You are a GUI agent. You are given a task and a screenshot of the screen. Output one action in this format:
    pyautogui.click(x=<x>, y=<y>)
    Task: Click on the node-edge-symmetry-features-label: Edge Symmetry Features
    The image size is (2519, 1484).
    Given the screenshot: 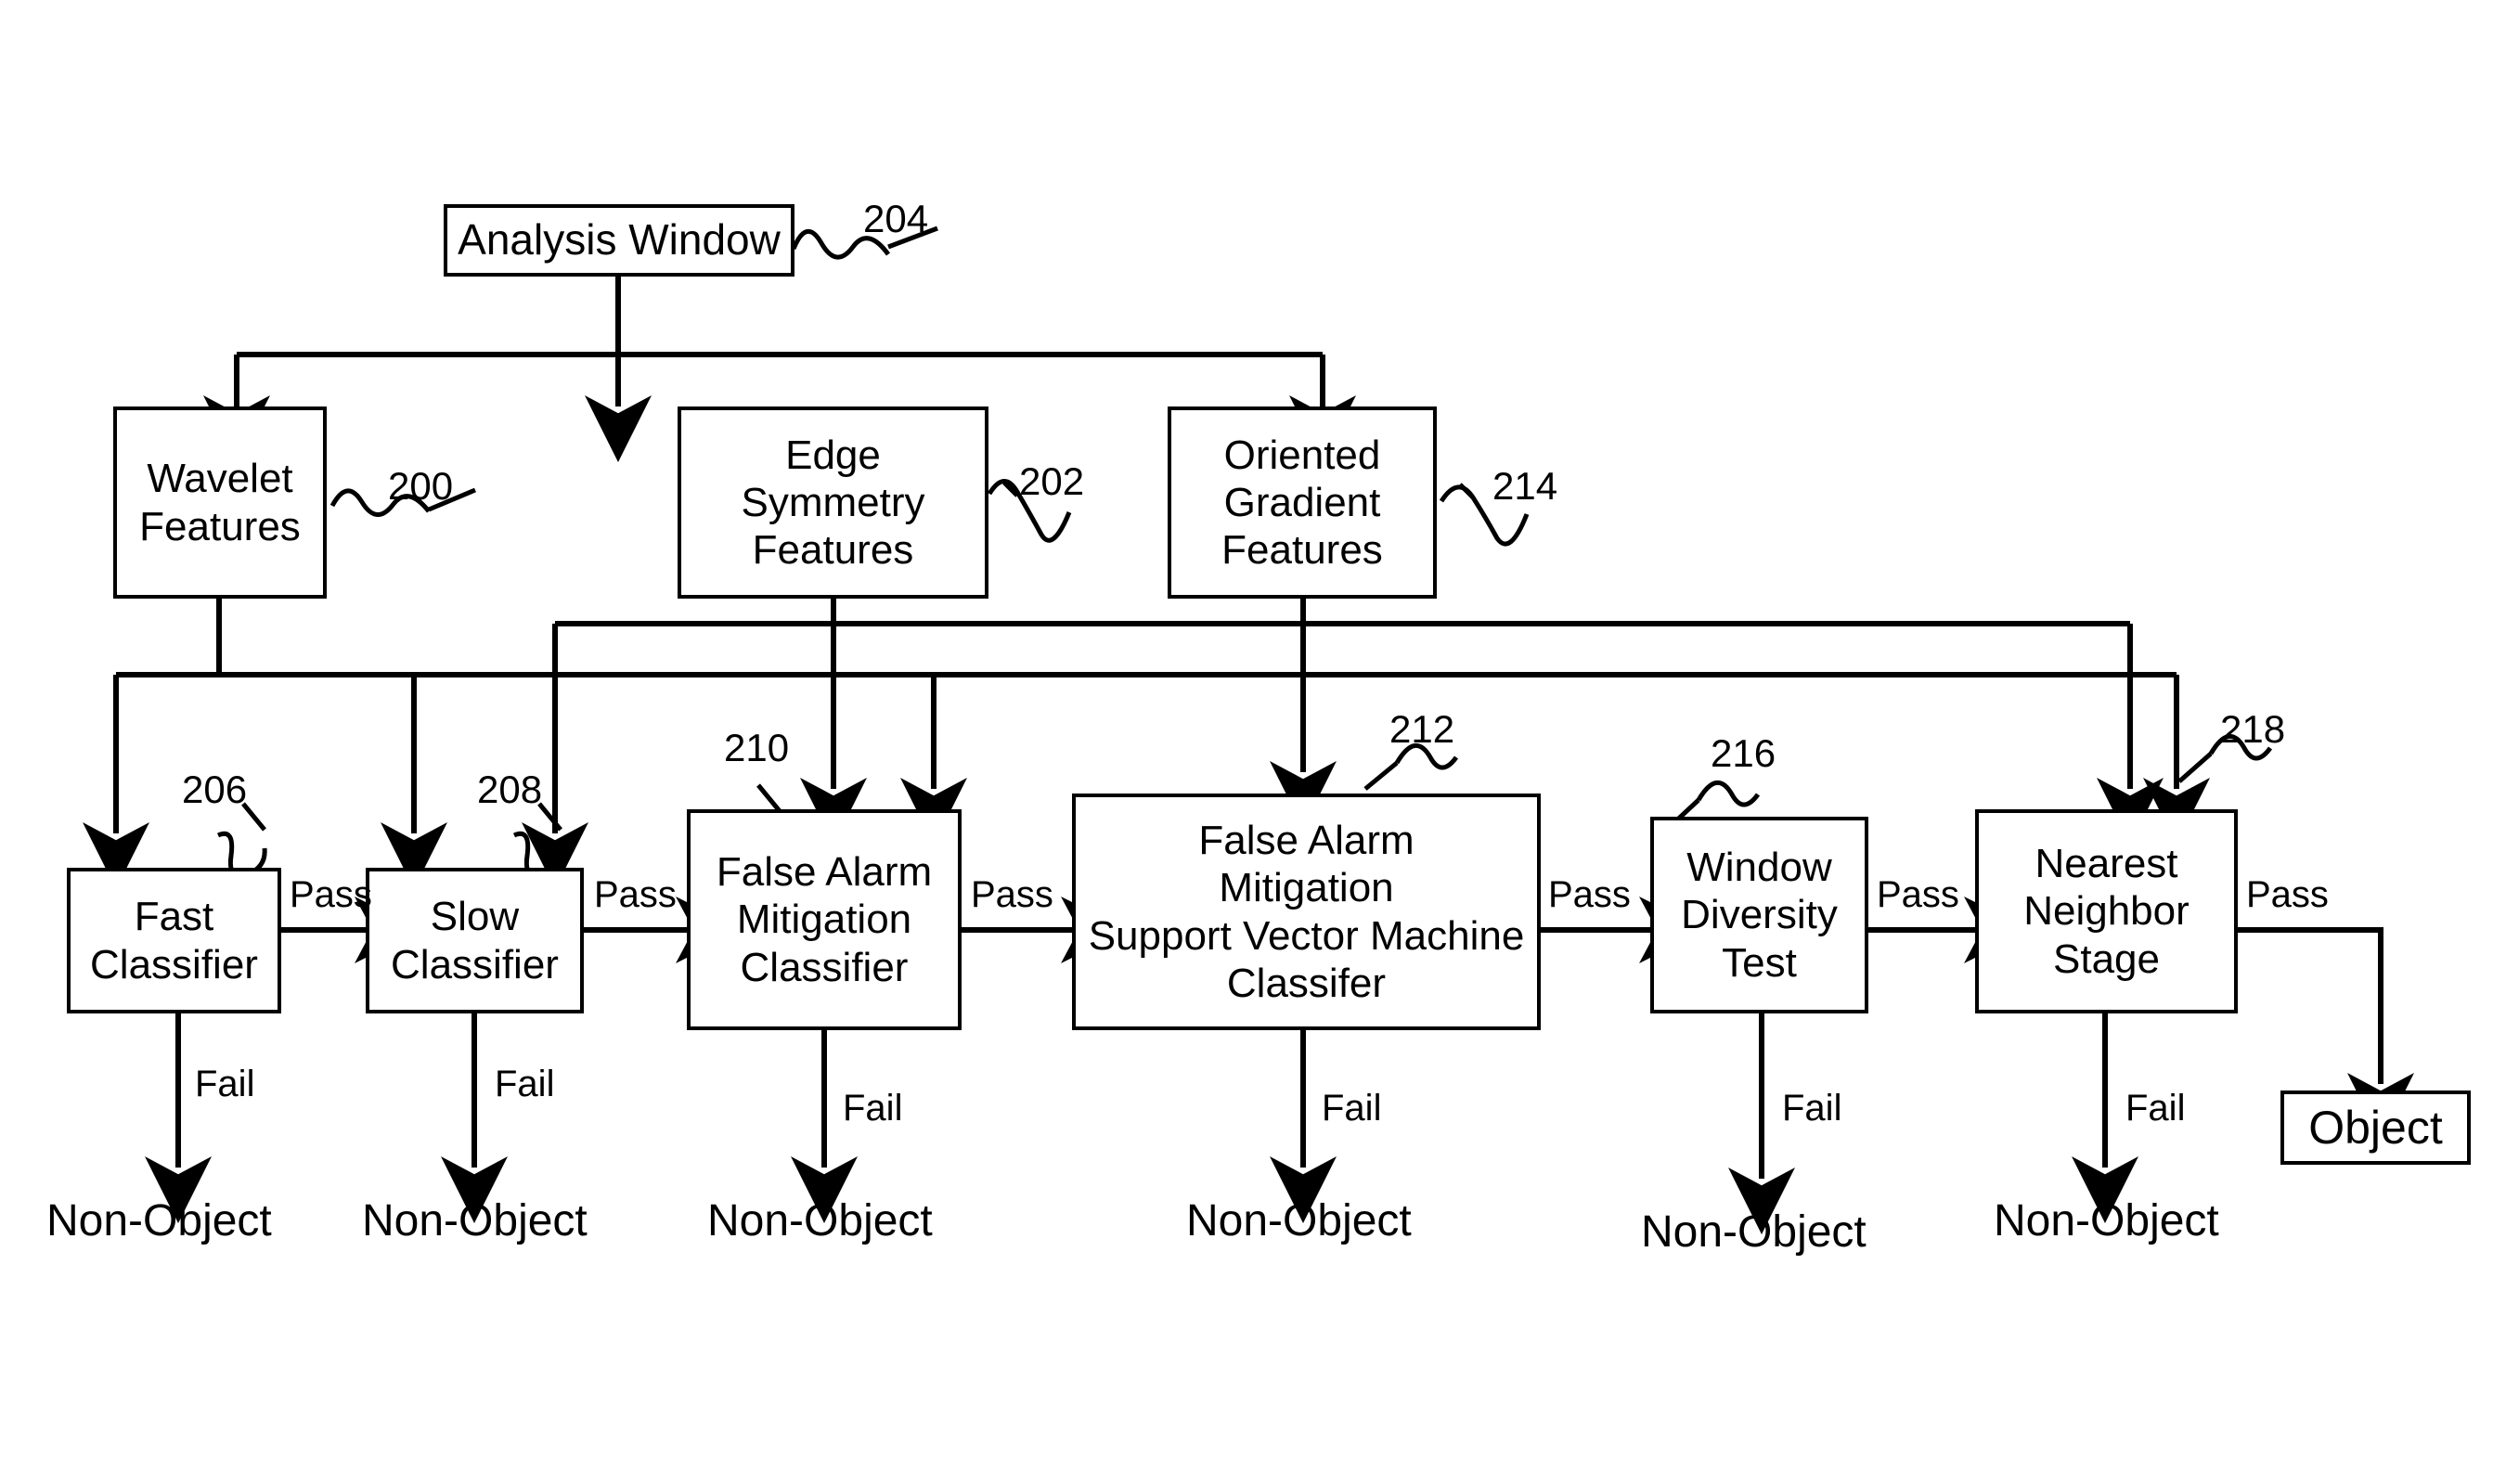 What is the action you would take?
    pyautogui.click(x=833, y=503)
    